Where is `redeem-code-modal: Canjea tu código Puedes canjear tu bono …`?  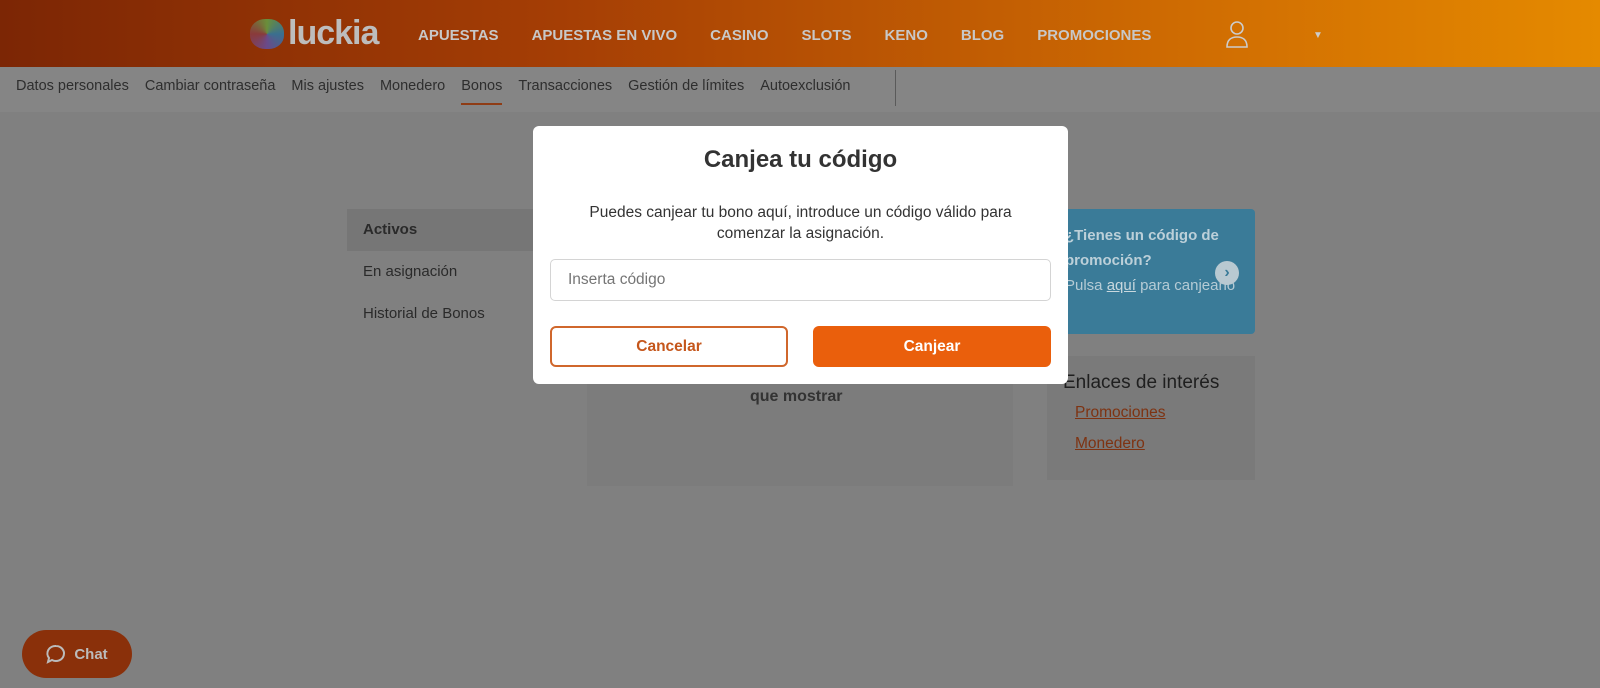 redeem-code-modal: Canjea tu código Puedes canjear tu bono … is located at coordinates (800, 255).